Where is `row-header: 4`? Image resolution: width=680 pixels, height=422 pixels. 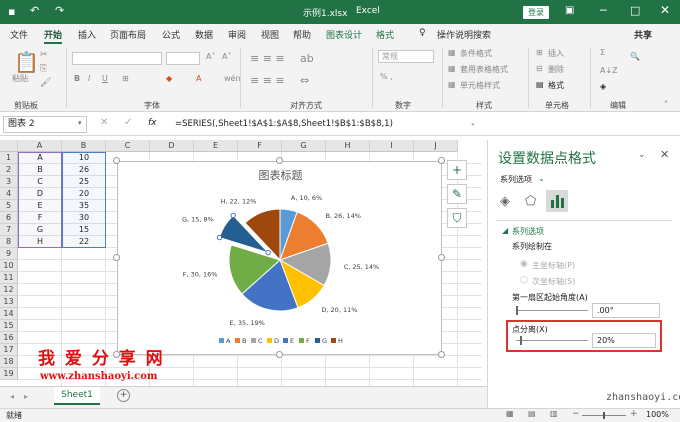 row-header: 4 is located at coordinates (9, 194).